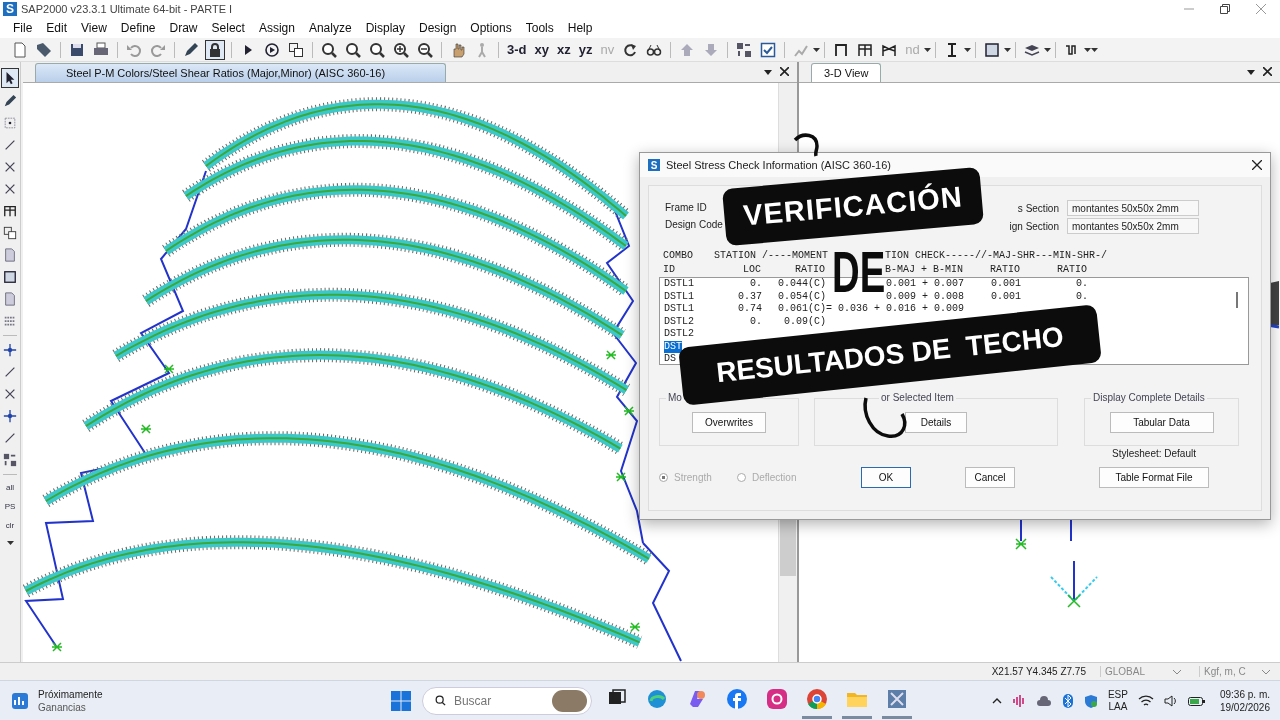  I want to click on table-cell: 0.09(C), so click(805, 321).